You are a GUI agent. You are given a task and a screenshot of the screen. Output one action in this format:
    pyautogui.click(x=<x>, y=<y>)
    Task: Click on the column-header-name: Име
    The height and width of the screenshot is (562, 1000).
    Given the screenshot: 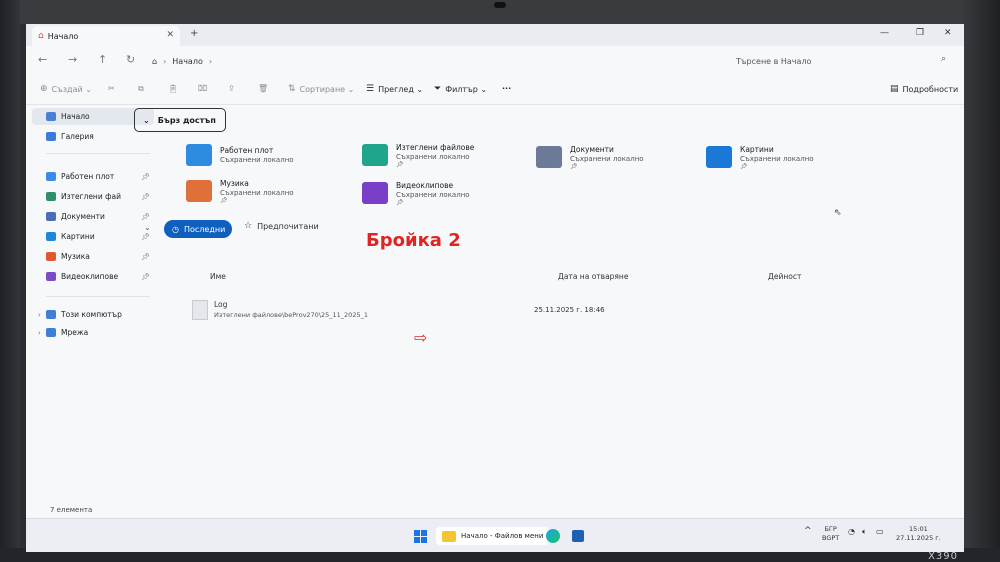 What is the action you would take?
    pyautogui.click(x=218, y=276)
    